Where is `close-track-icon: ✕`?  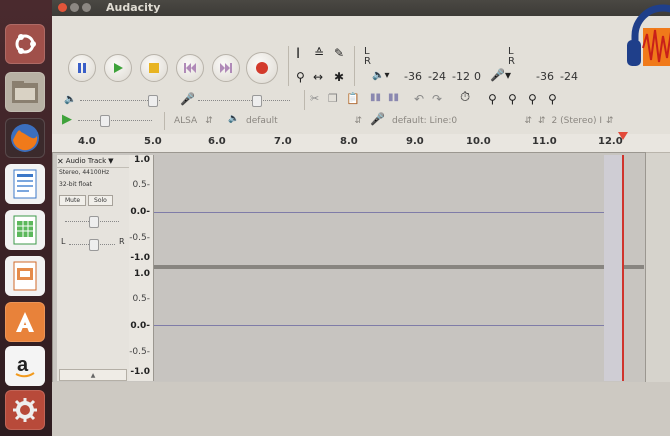
close-track-icon: ✕ is located at coordinates (60, 161).